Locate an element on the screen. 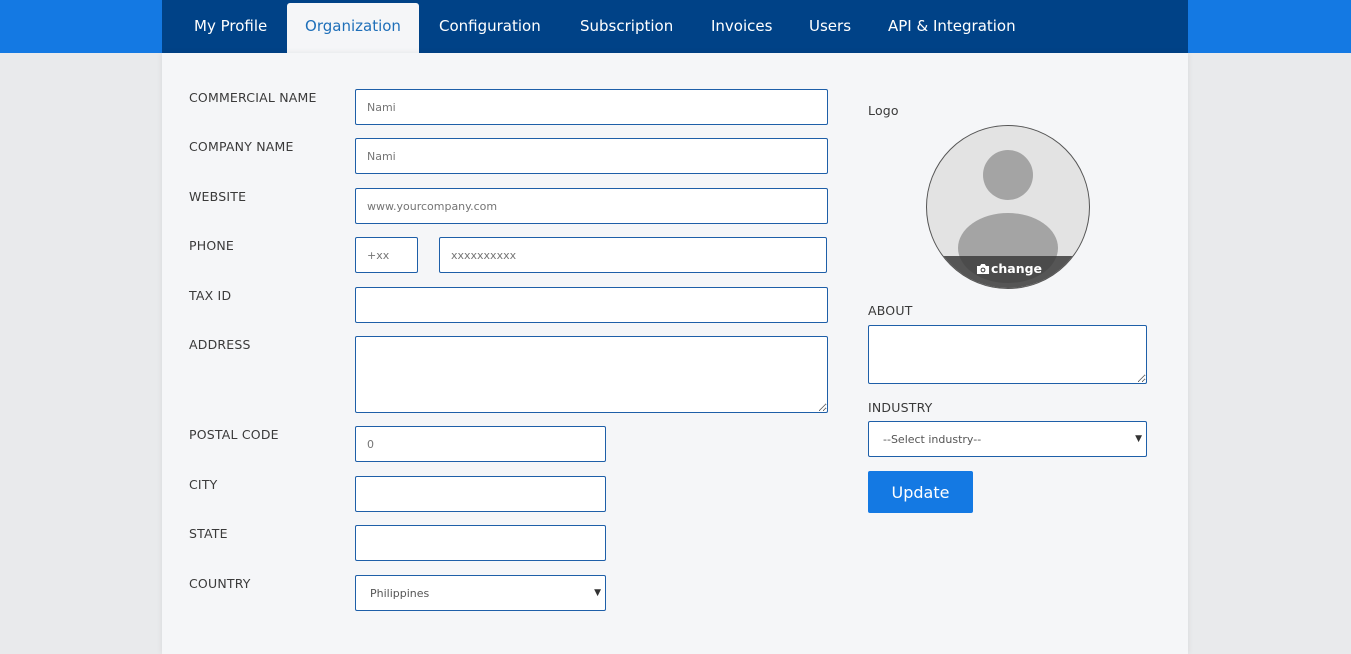 The width and height of the screenshot is (1351, 654). tax-id-label: TAX ID is located at coordinates (210, 295).